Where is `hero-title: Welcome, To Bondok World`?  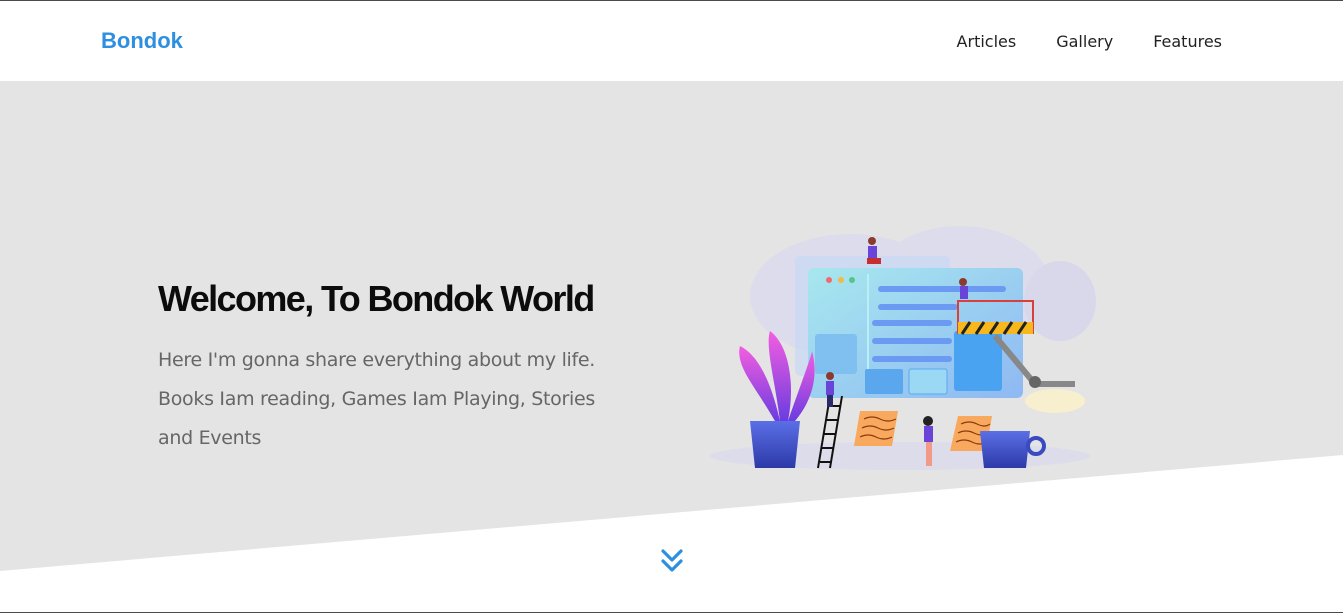 hero-title: Welcome, To Bondok World is located at coordinates (376, 298).